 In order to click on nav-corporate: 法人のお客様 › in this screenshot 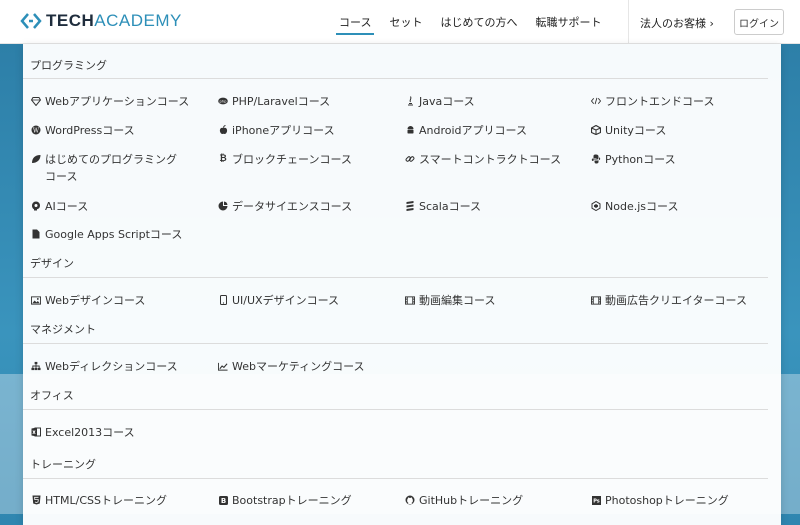, I will do `click(677, 23)`.